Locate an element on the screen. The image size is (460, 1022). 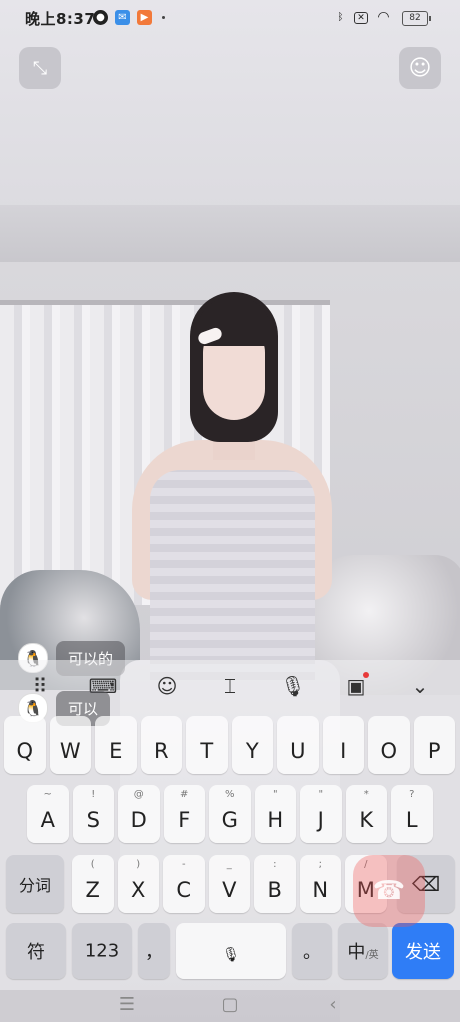
key-h: " H is located at coordinates (275, 814).